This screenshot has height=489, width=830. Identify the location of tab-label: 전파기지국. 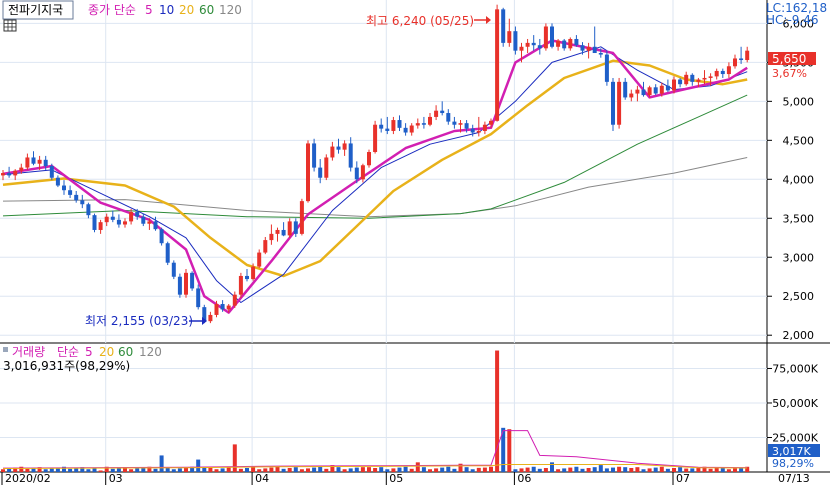
(35, 10).